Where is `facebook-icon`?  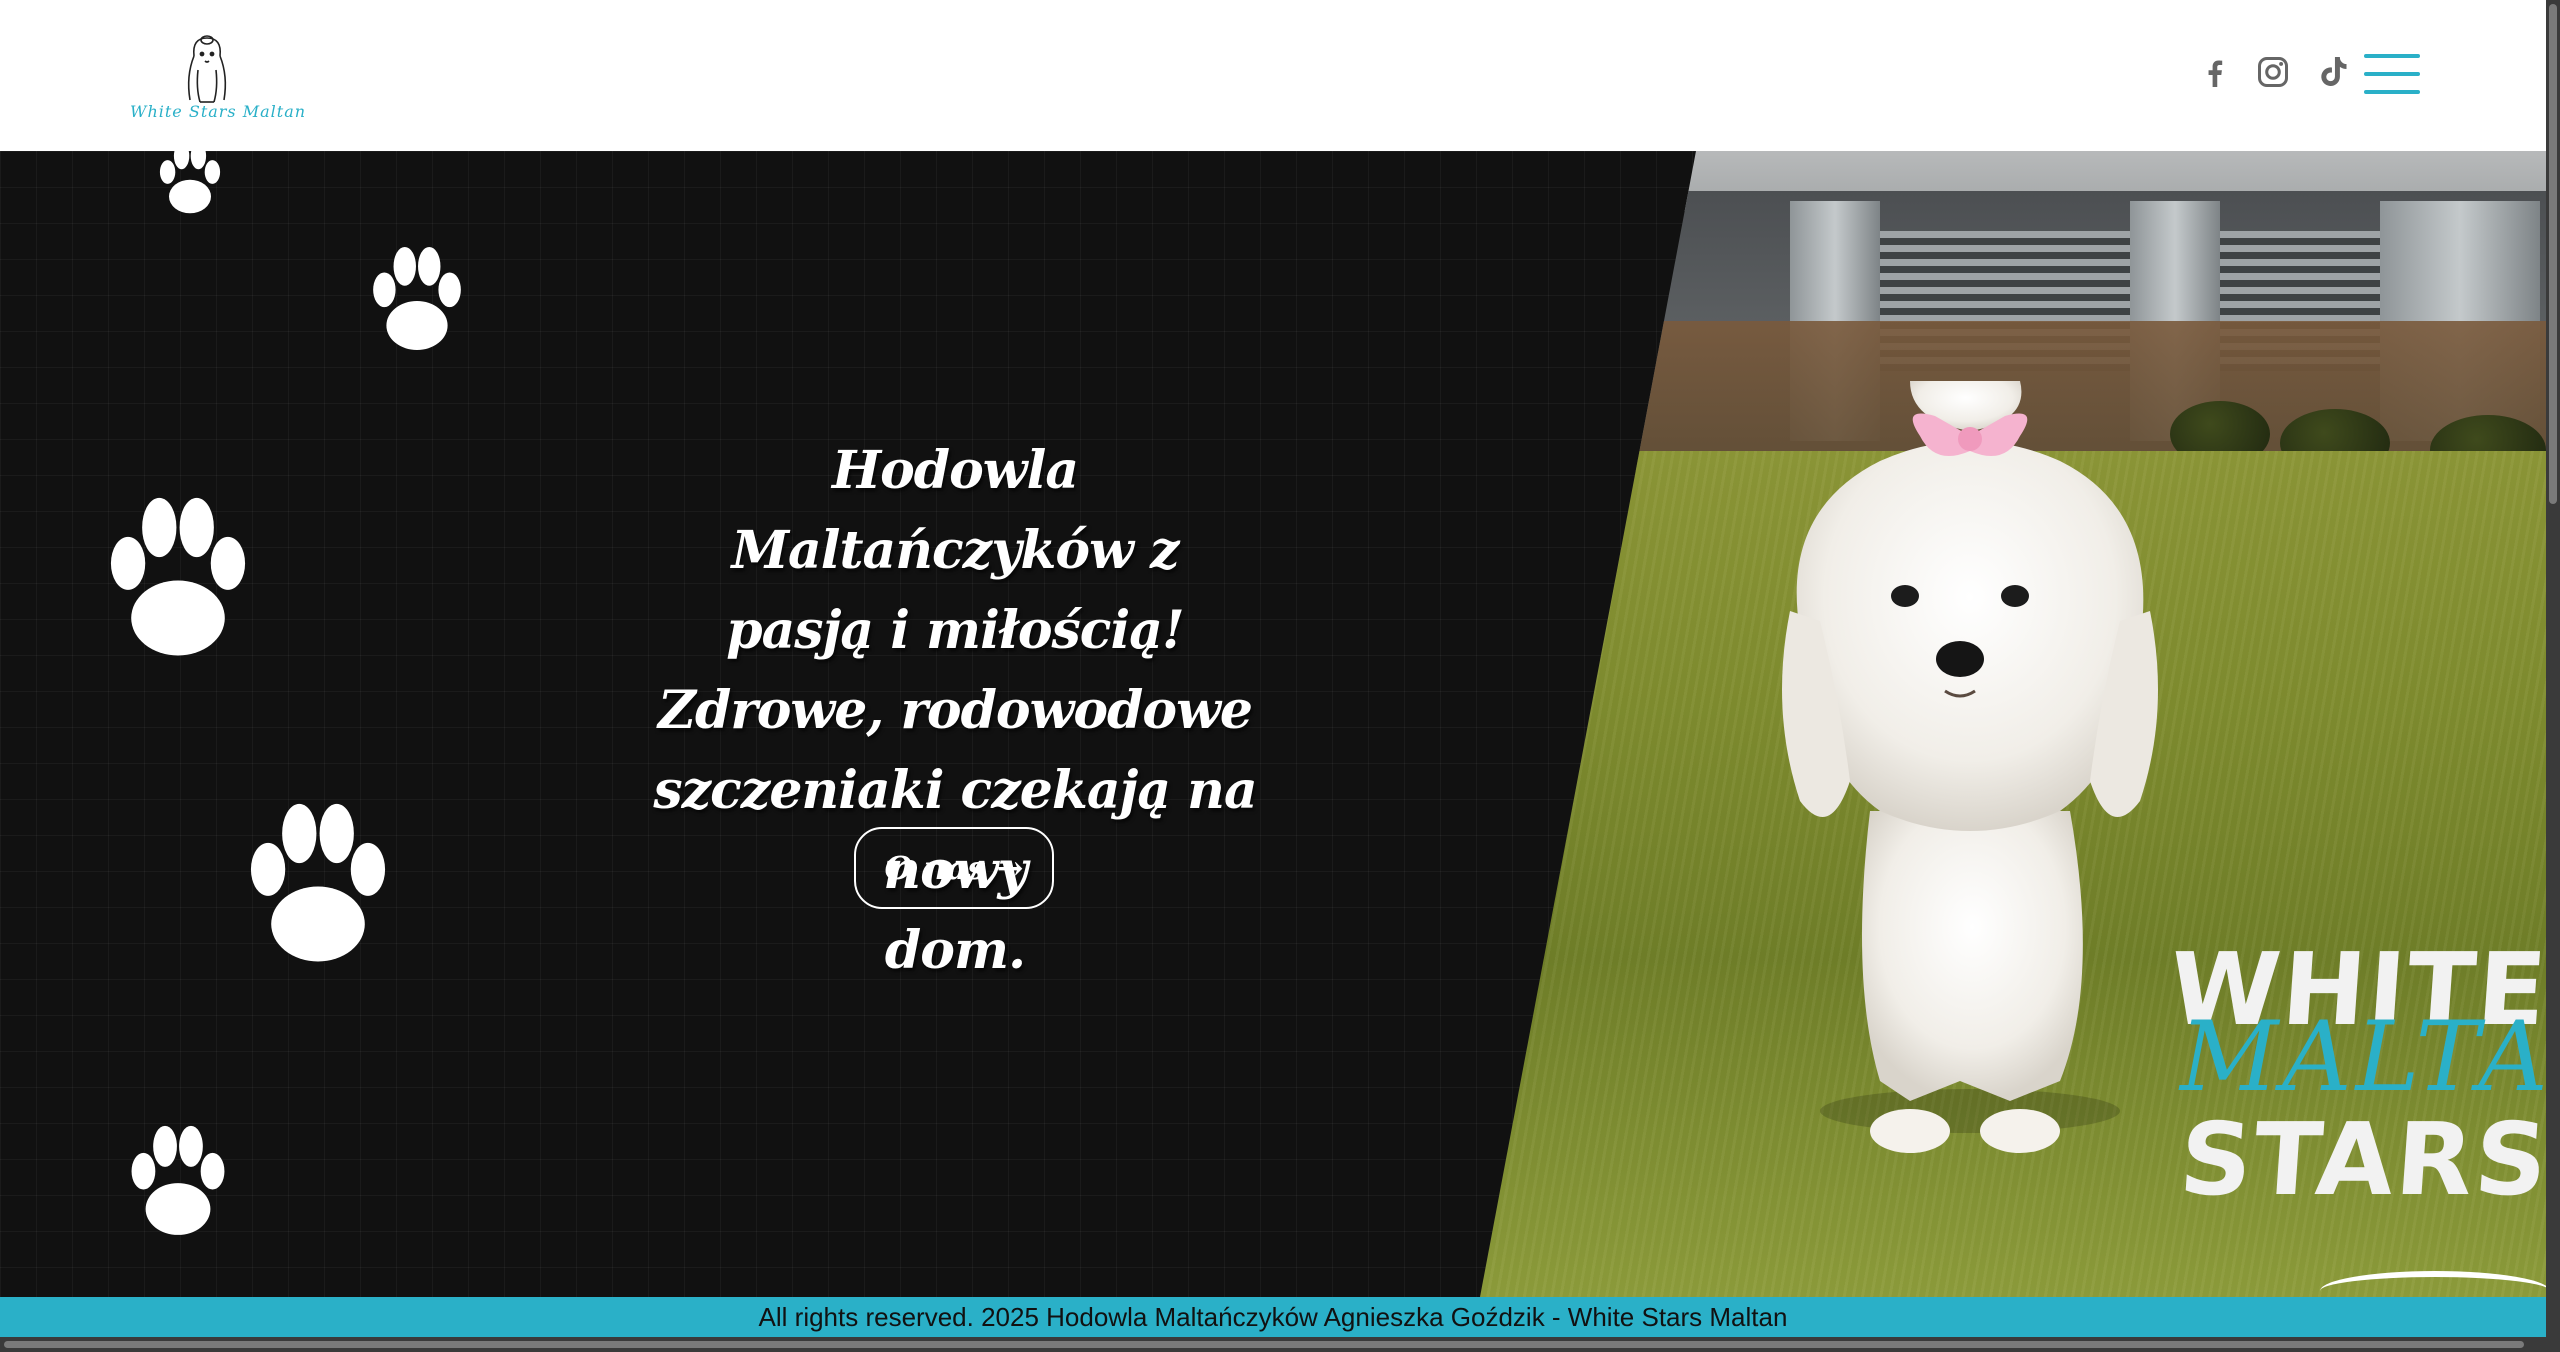 facebook-icon is located at coordinates (2215, 72).